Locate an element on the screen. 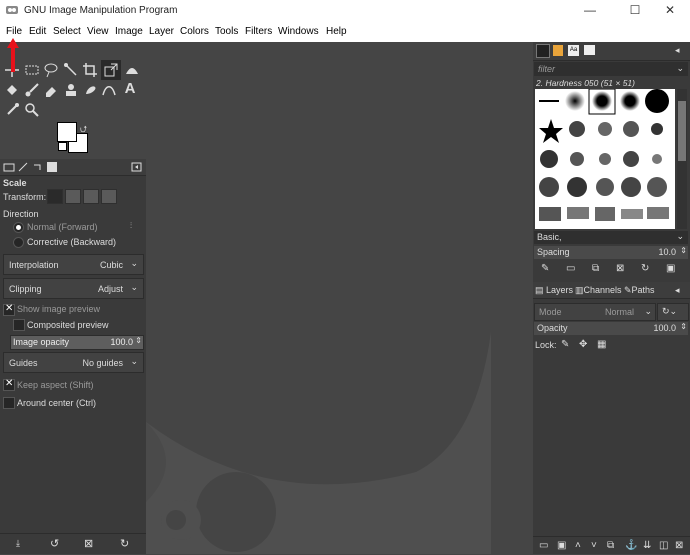 This screenshot has height=555, width=690. brush-filter-field: filter ⌄ is located at coordinates (611, 69).